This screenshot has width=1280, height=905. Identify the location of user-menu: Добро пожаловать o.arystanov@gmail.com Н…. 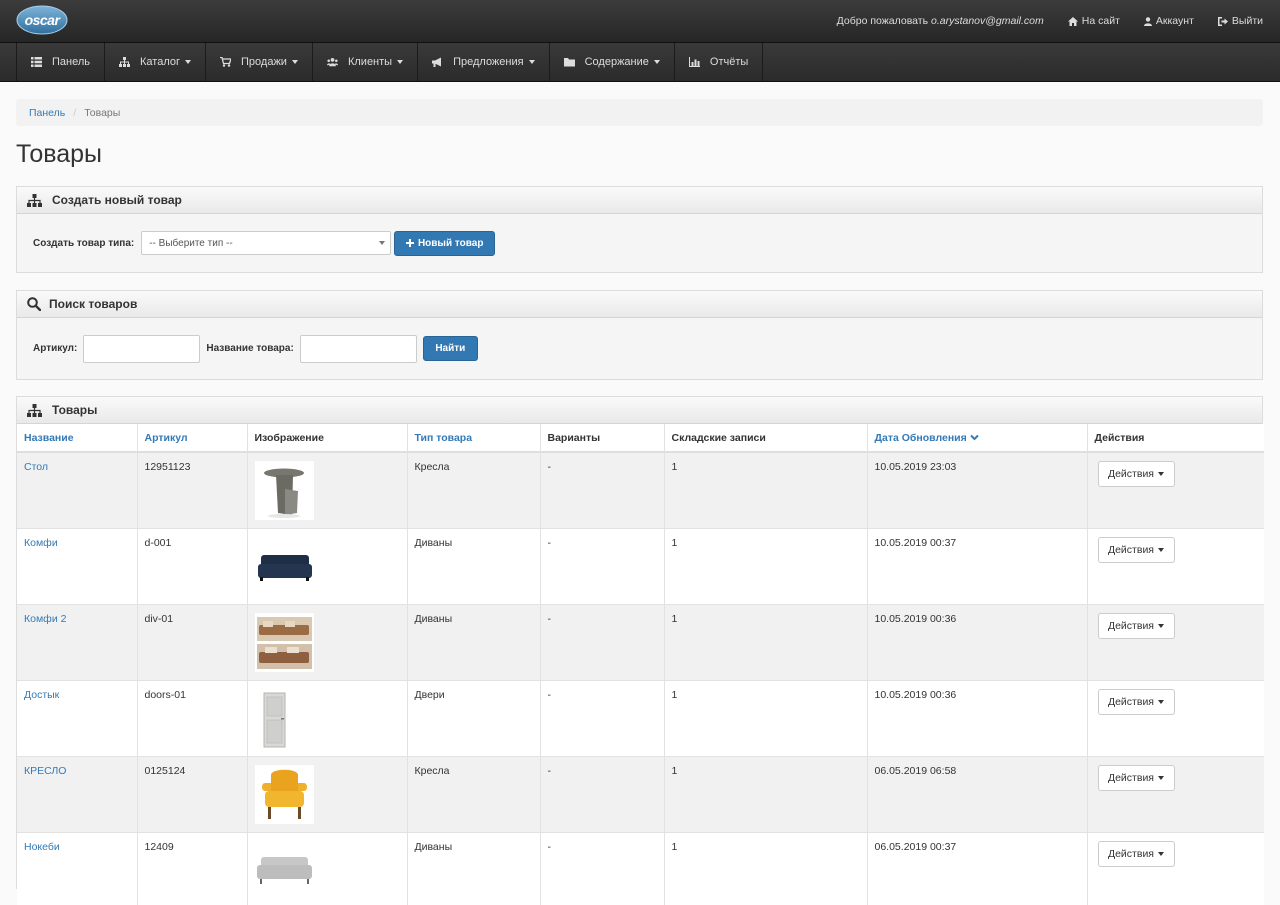
(1050, 21).